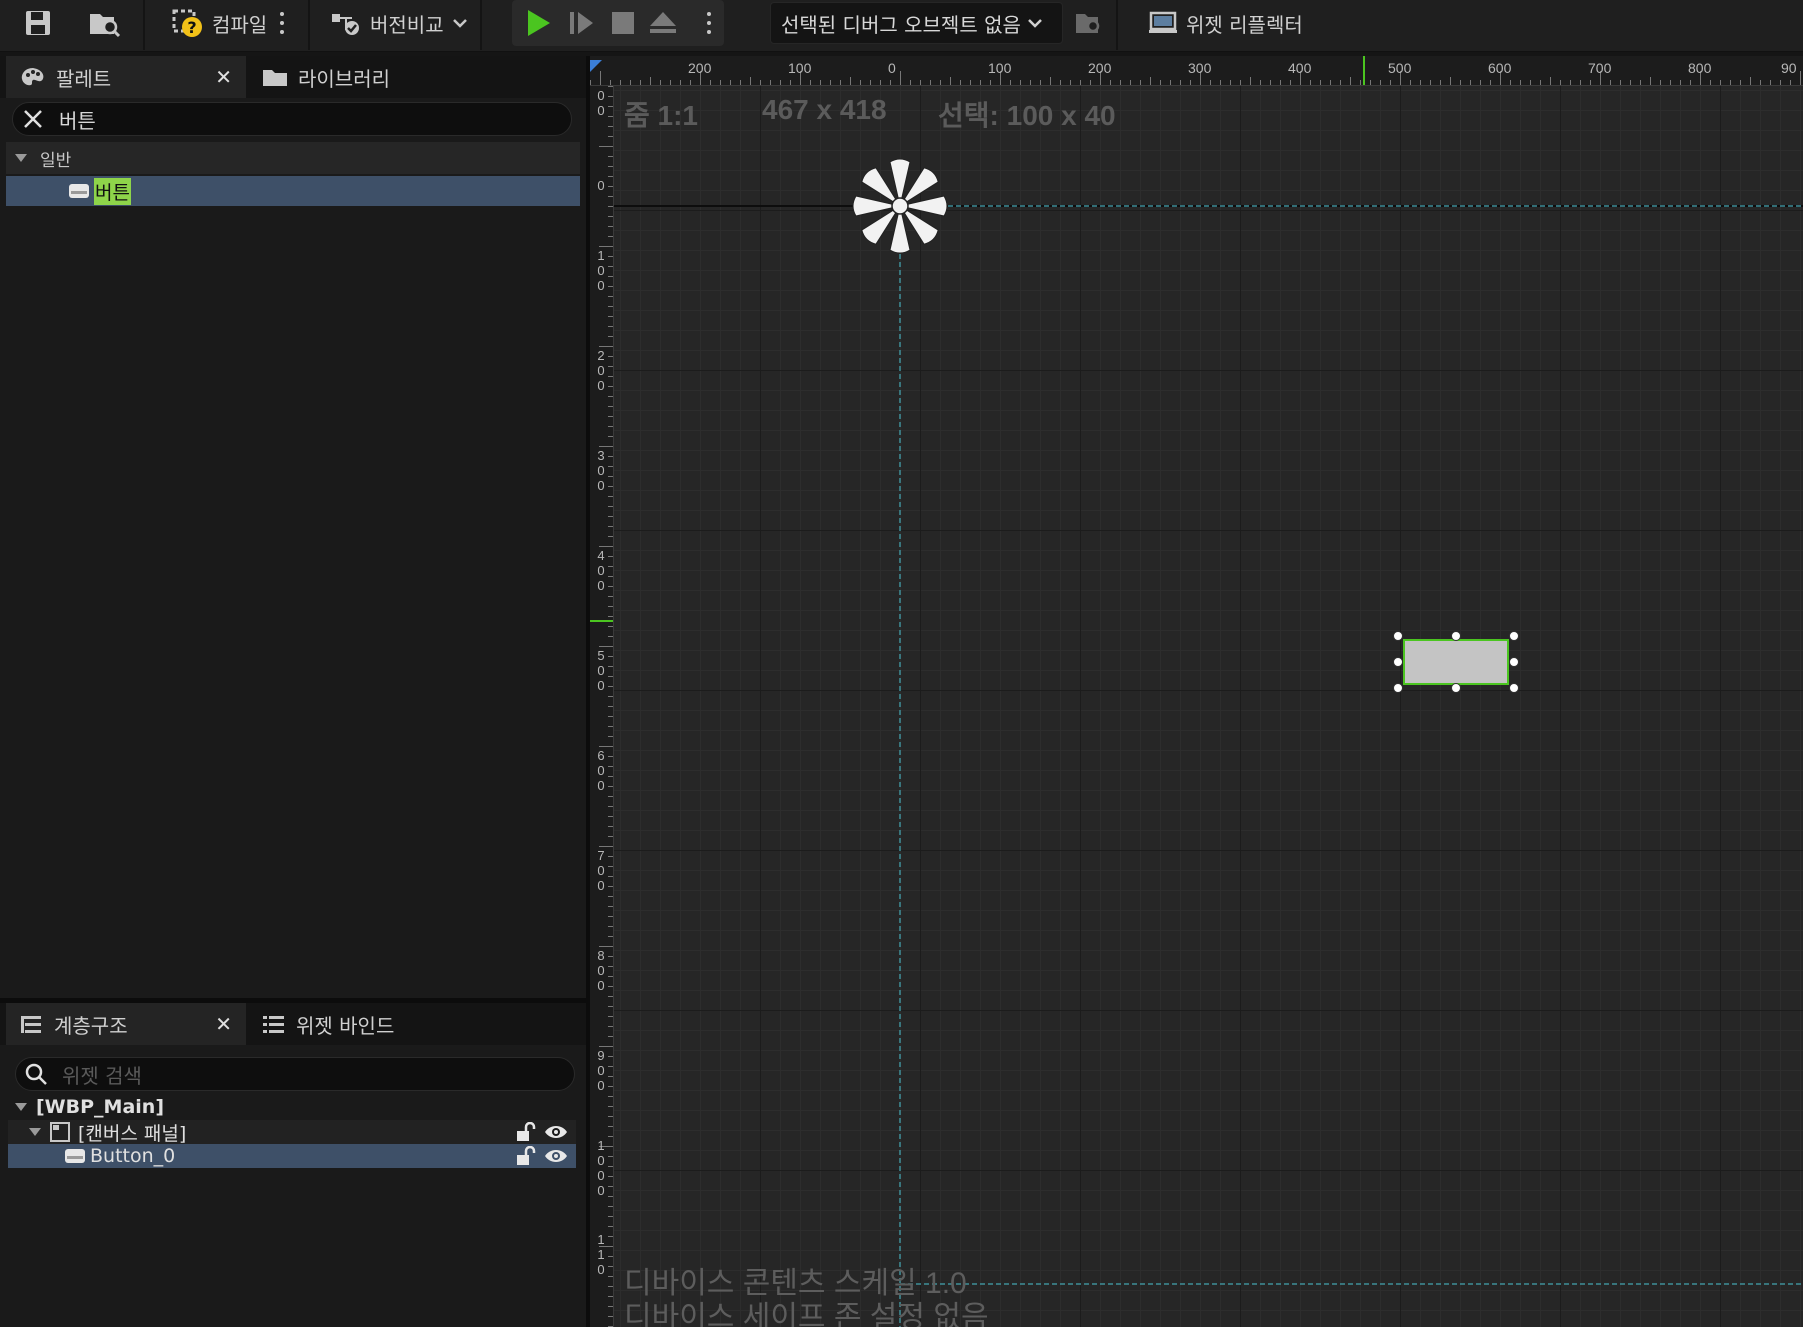  What do you see at coordinates (368, 1024) in the screenshot?
I see `tab-widget-binds: 위젯 바인드` at bounding box center [368, 1024].